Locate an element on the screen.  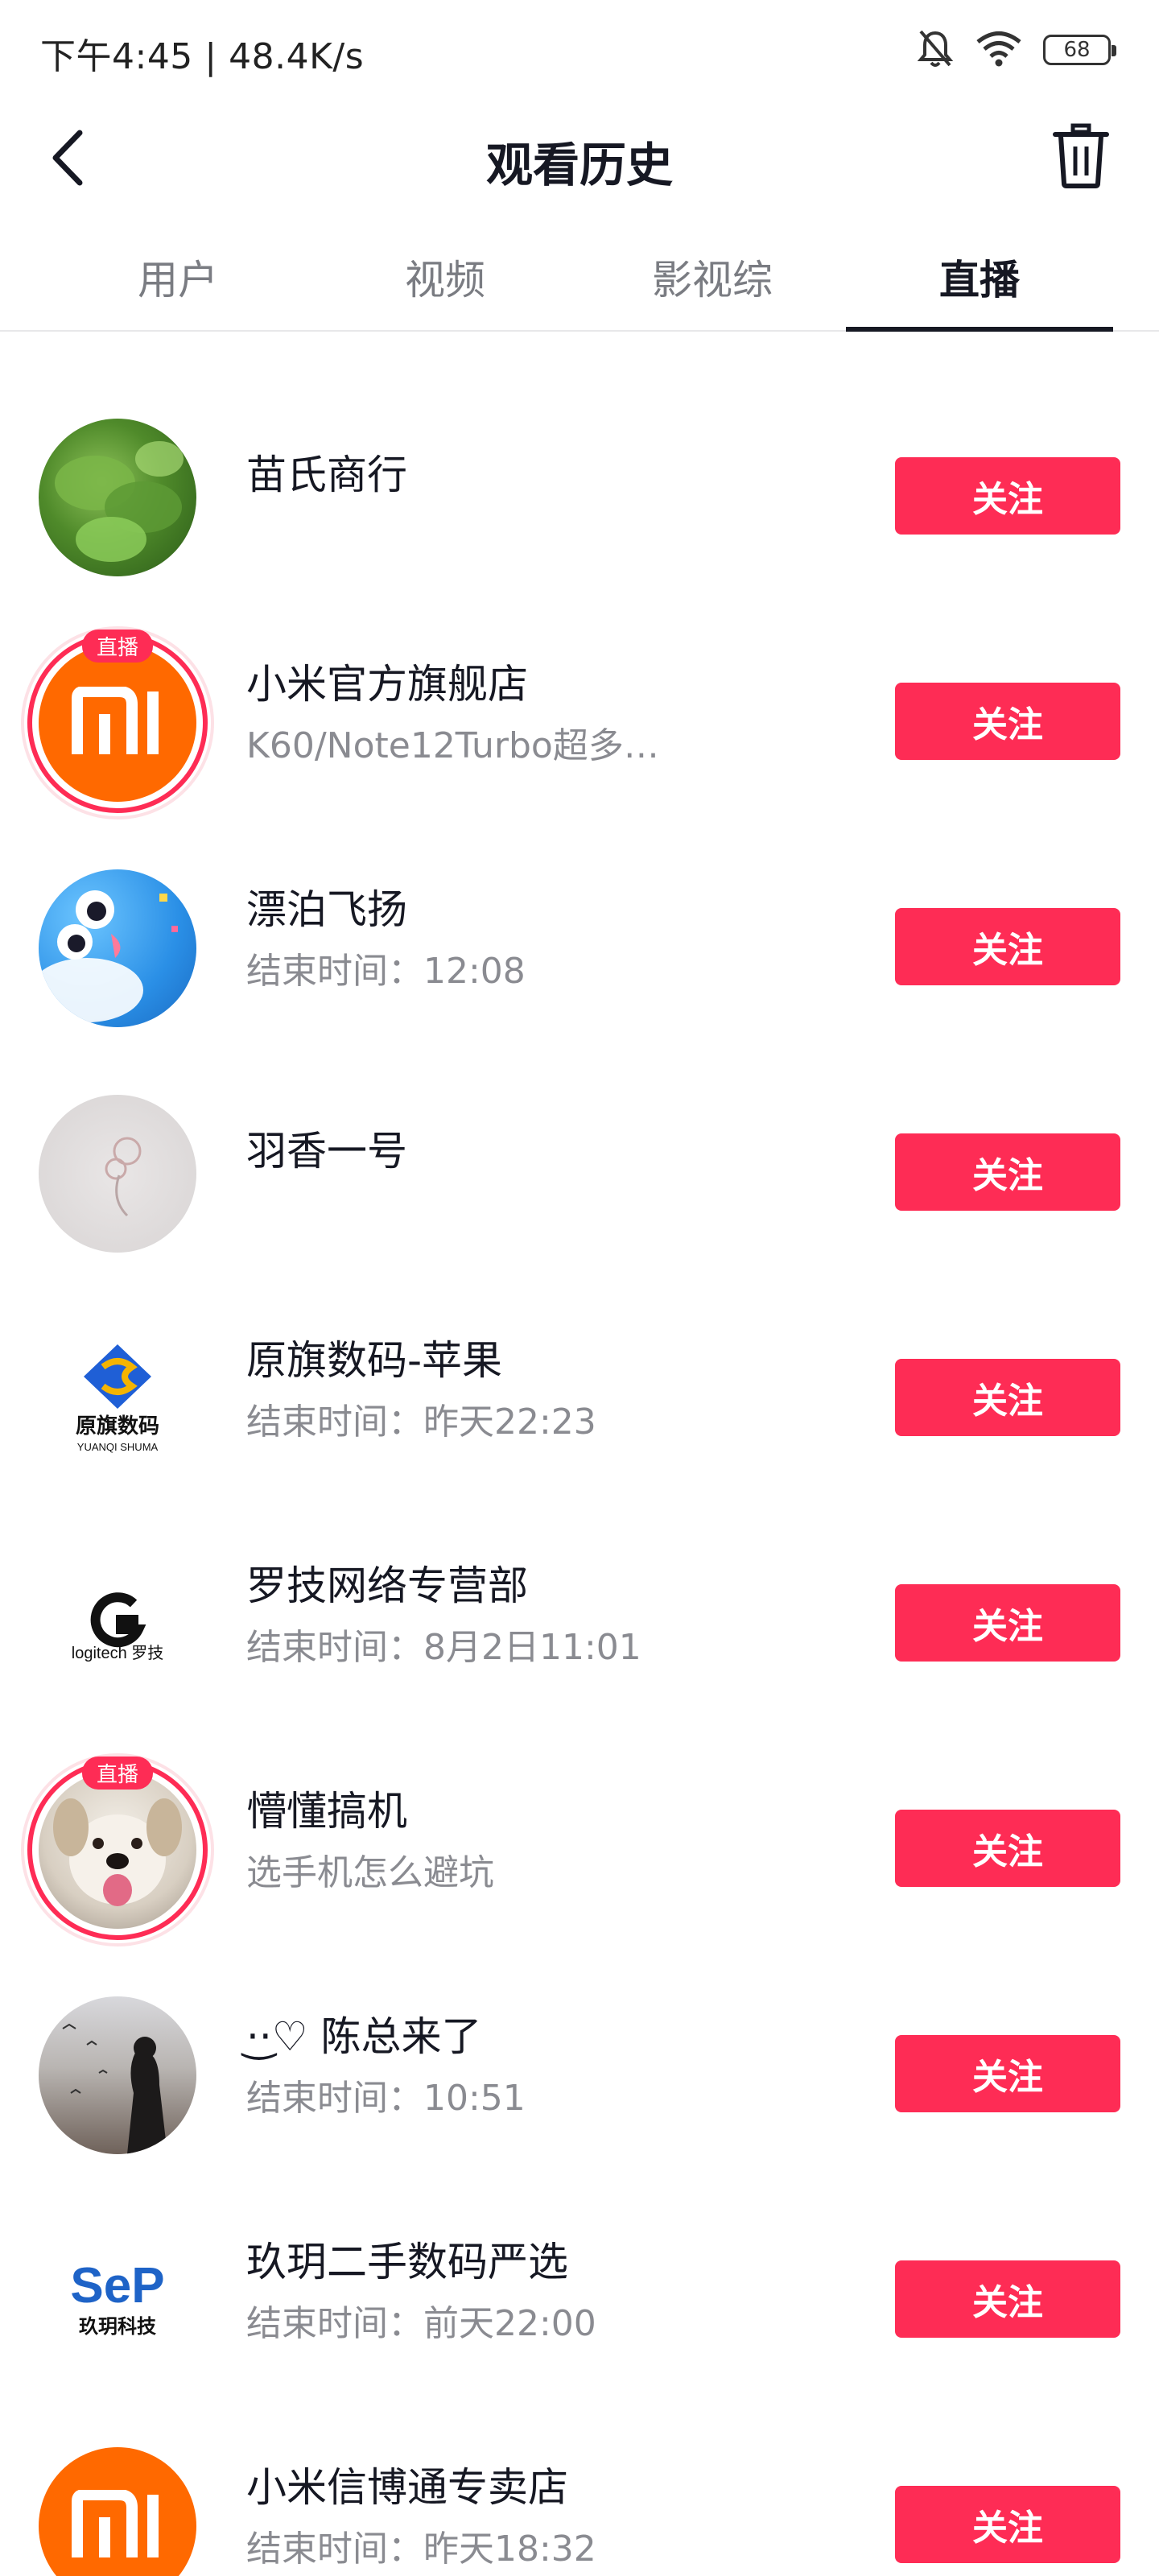
logo-text: logitech 罗技 is located at coordinates (118, 1653).